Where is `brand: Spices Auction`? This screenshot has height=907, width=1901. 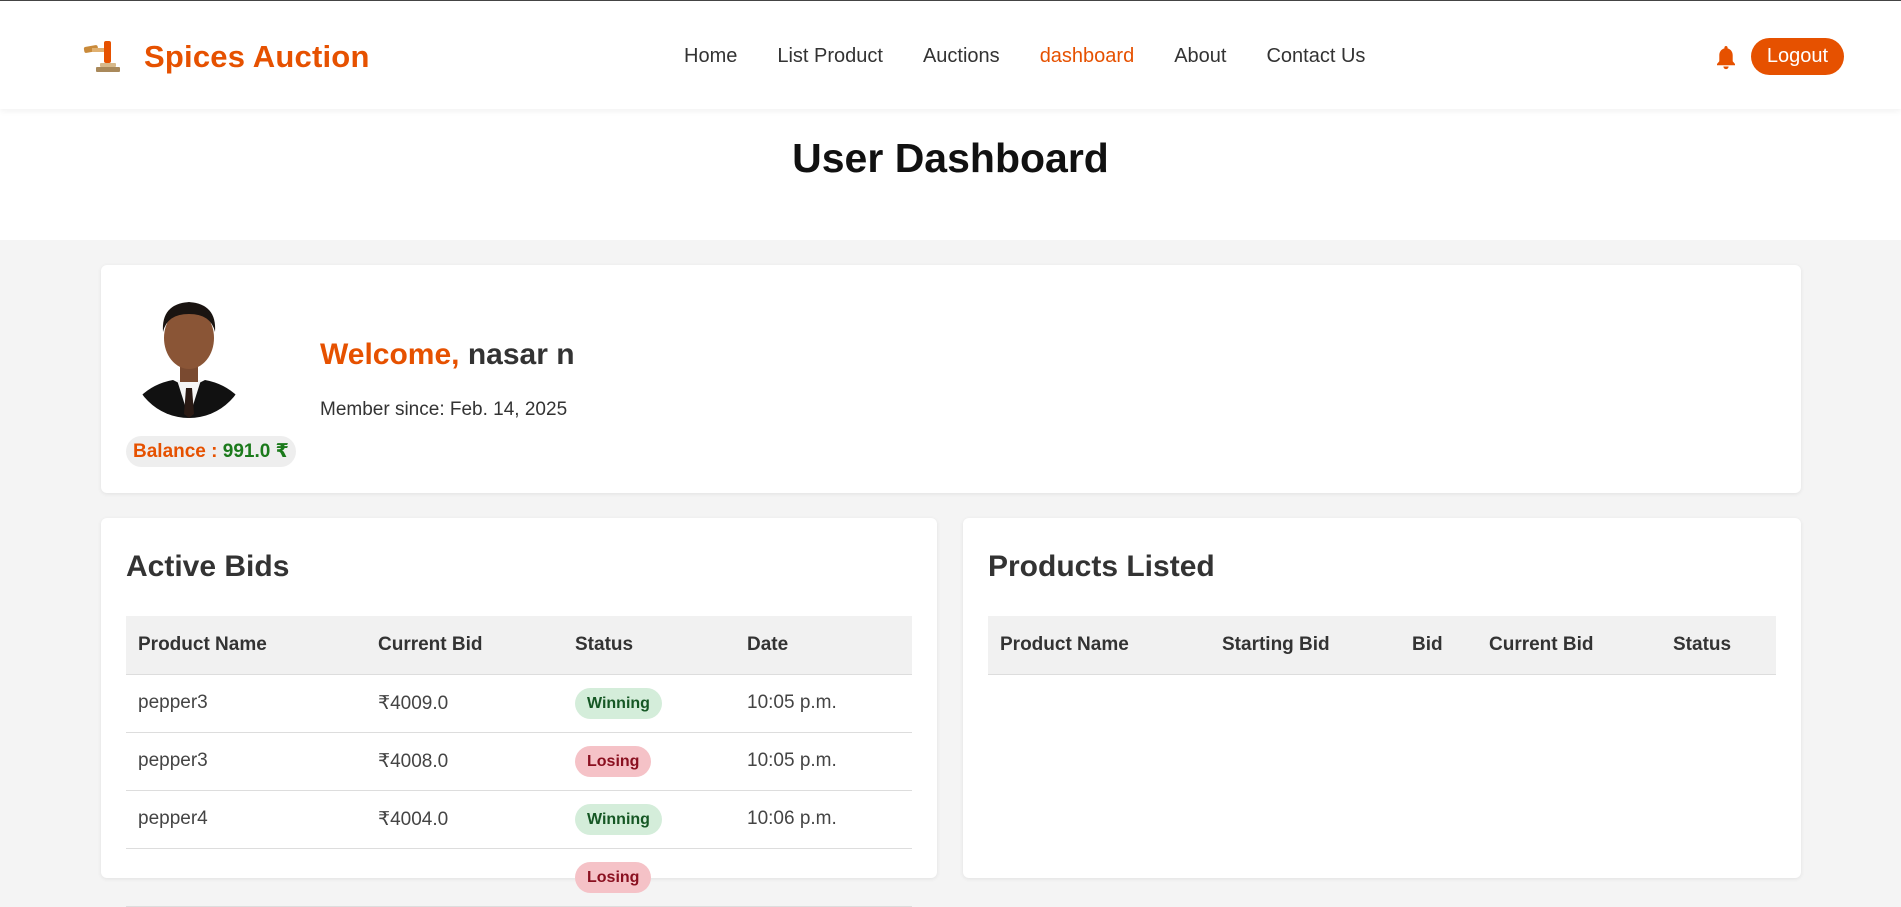 brand: Spices Auction is located at coordinates (226, 57).